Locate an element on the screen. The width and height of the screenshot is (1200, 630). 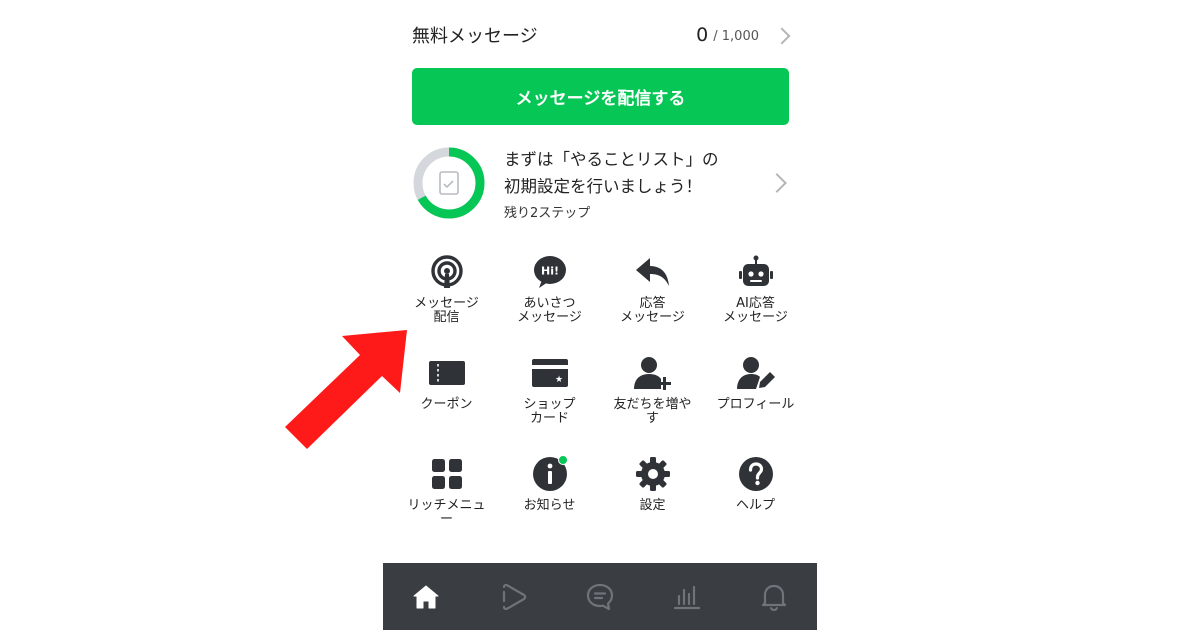
hi-bubble-icon: Hi! is located at coordinates (550, 272).